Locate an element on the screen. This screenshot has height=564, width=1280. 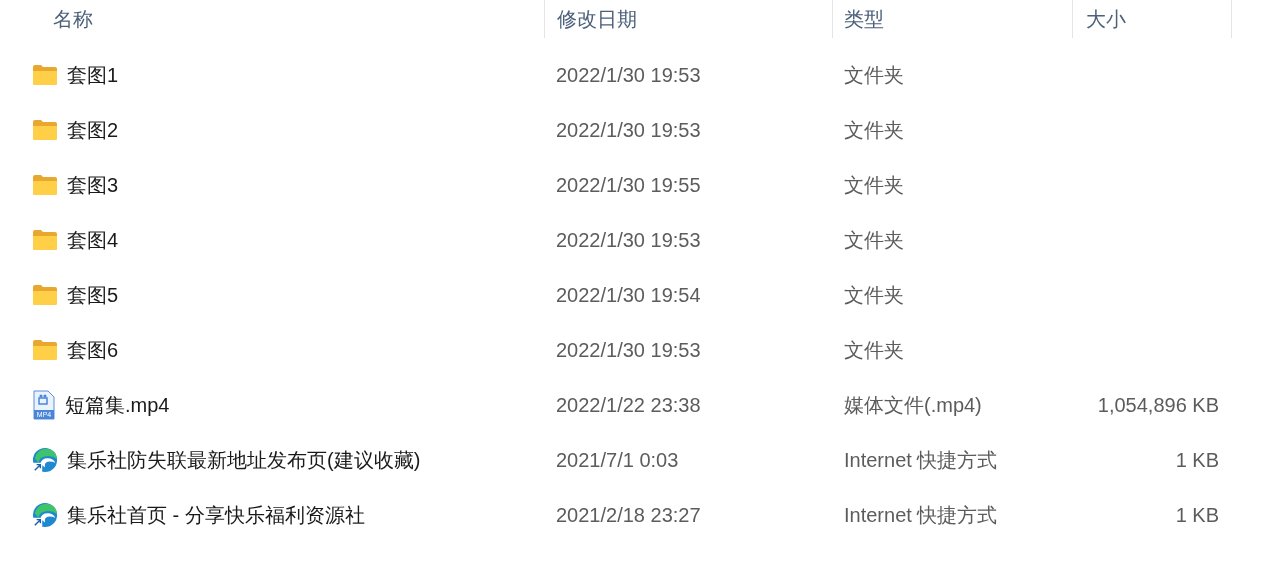
file-name: 套图6 is located at coordinates (93, 350).